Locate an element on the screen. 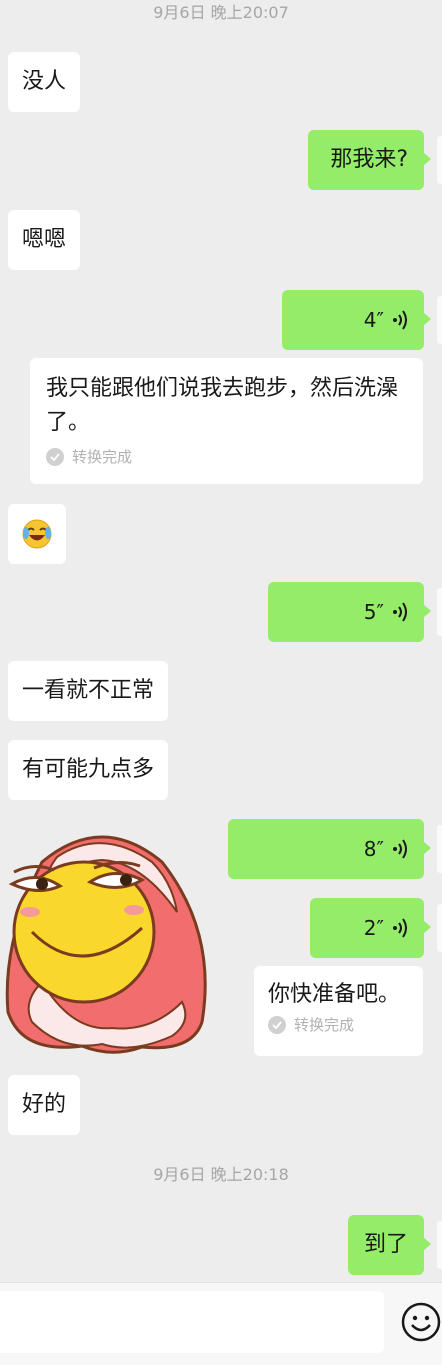 The image size is (442, 1365). voice-message: 2″ is located at coordinates (370, 928).